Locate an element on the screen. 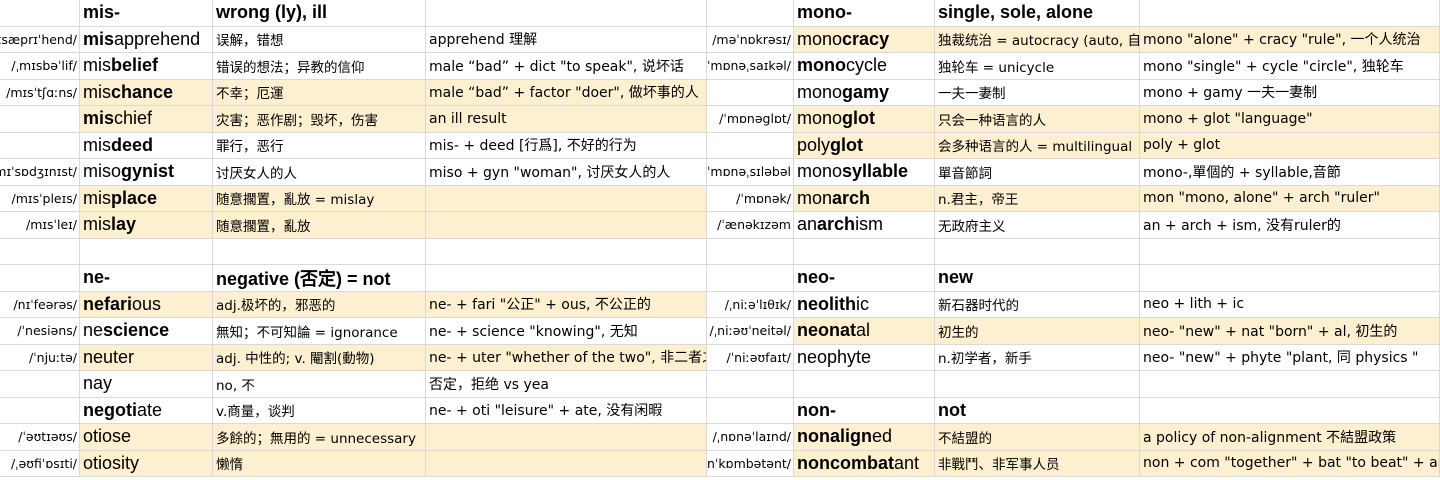 This screenshot has width=1440, height=480. definition-cell: adj. 中性的; v. 閹割(動物) is located at coordinates (319, 357).